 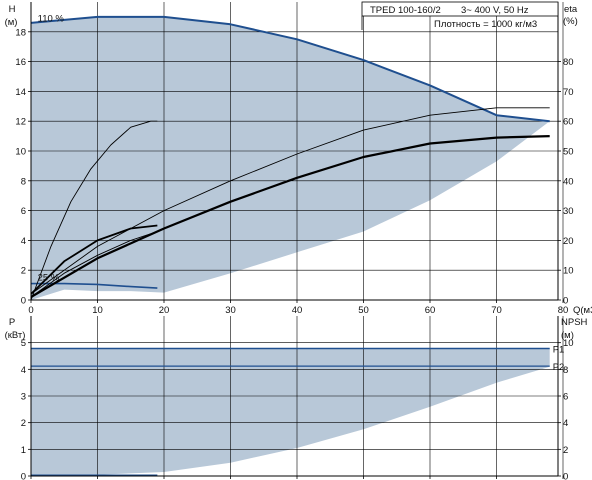 What do you see at coordinates (49, 278) in the screenshot?
I see `annotation-25pct: 25 %` at bounding box center [49, 278].